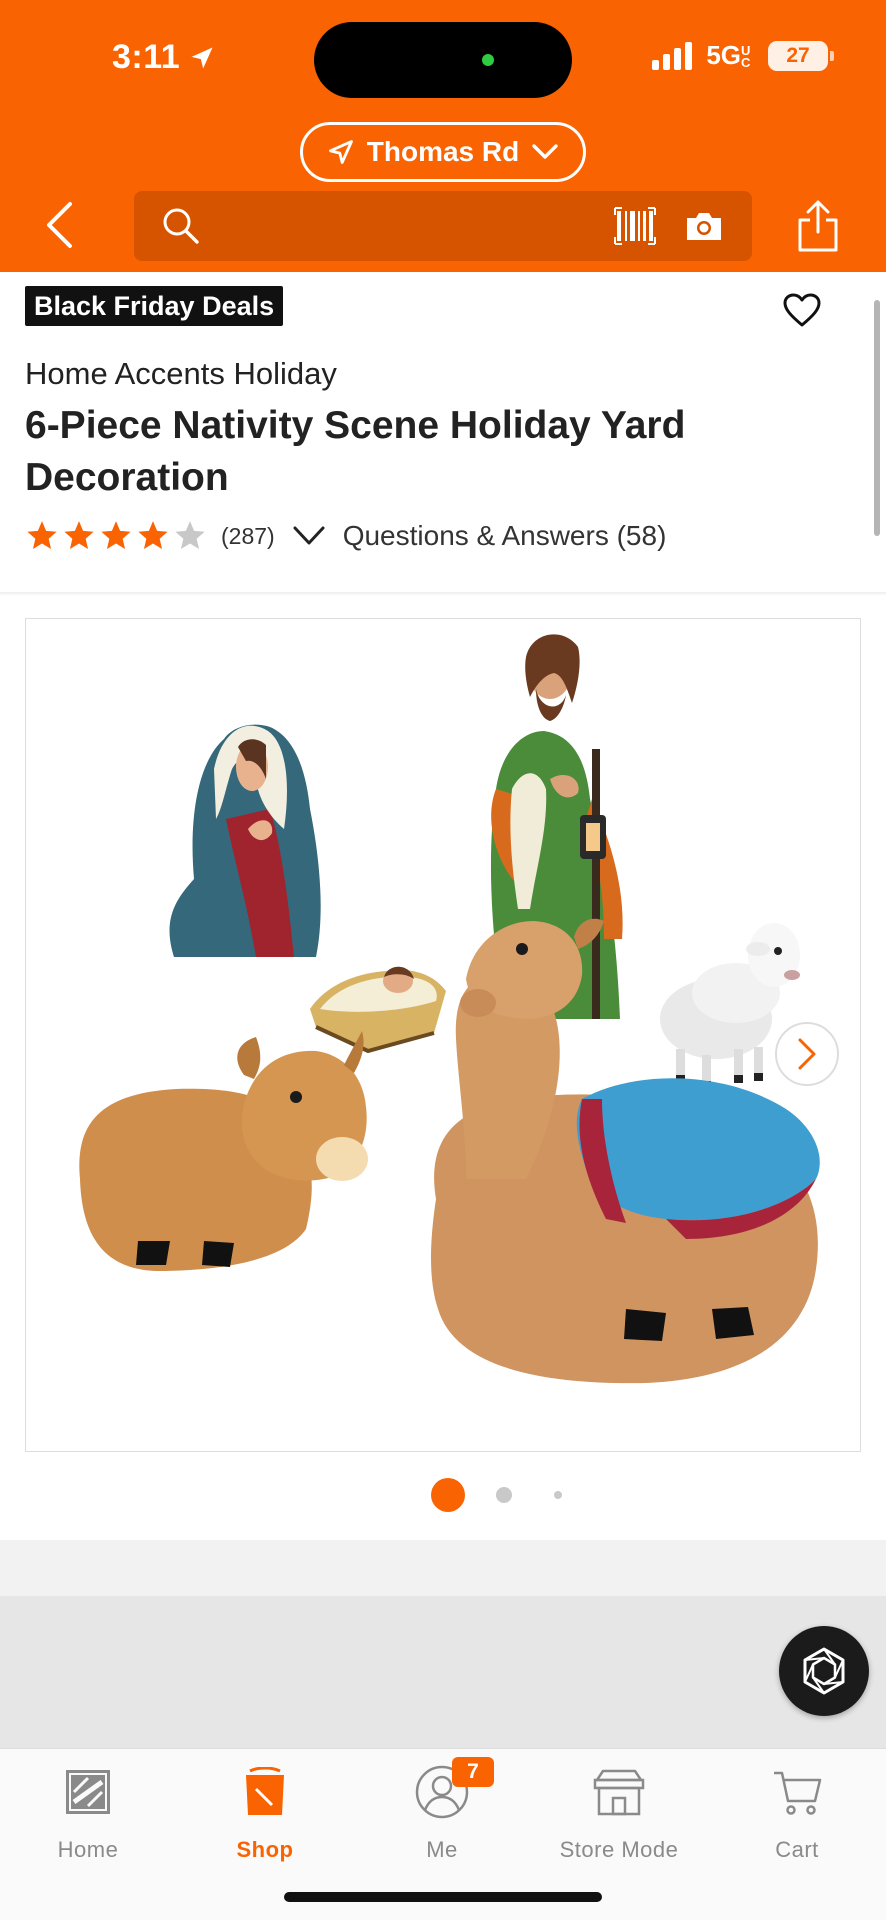 The width and height of the screenshot is (886, 1920). What do you see at coordinates (265, 1792) in the screenshot?
I see `shop-bucket-icon` at bounding box center [265, 1792].